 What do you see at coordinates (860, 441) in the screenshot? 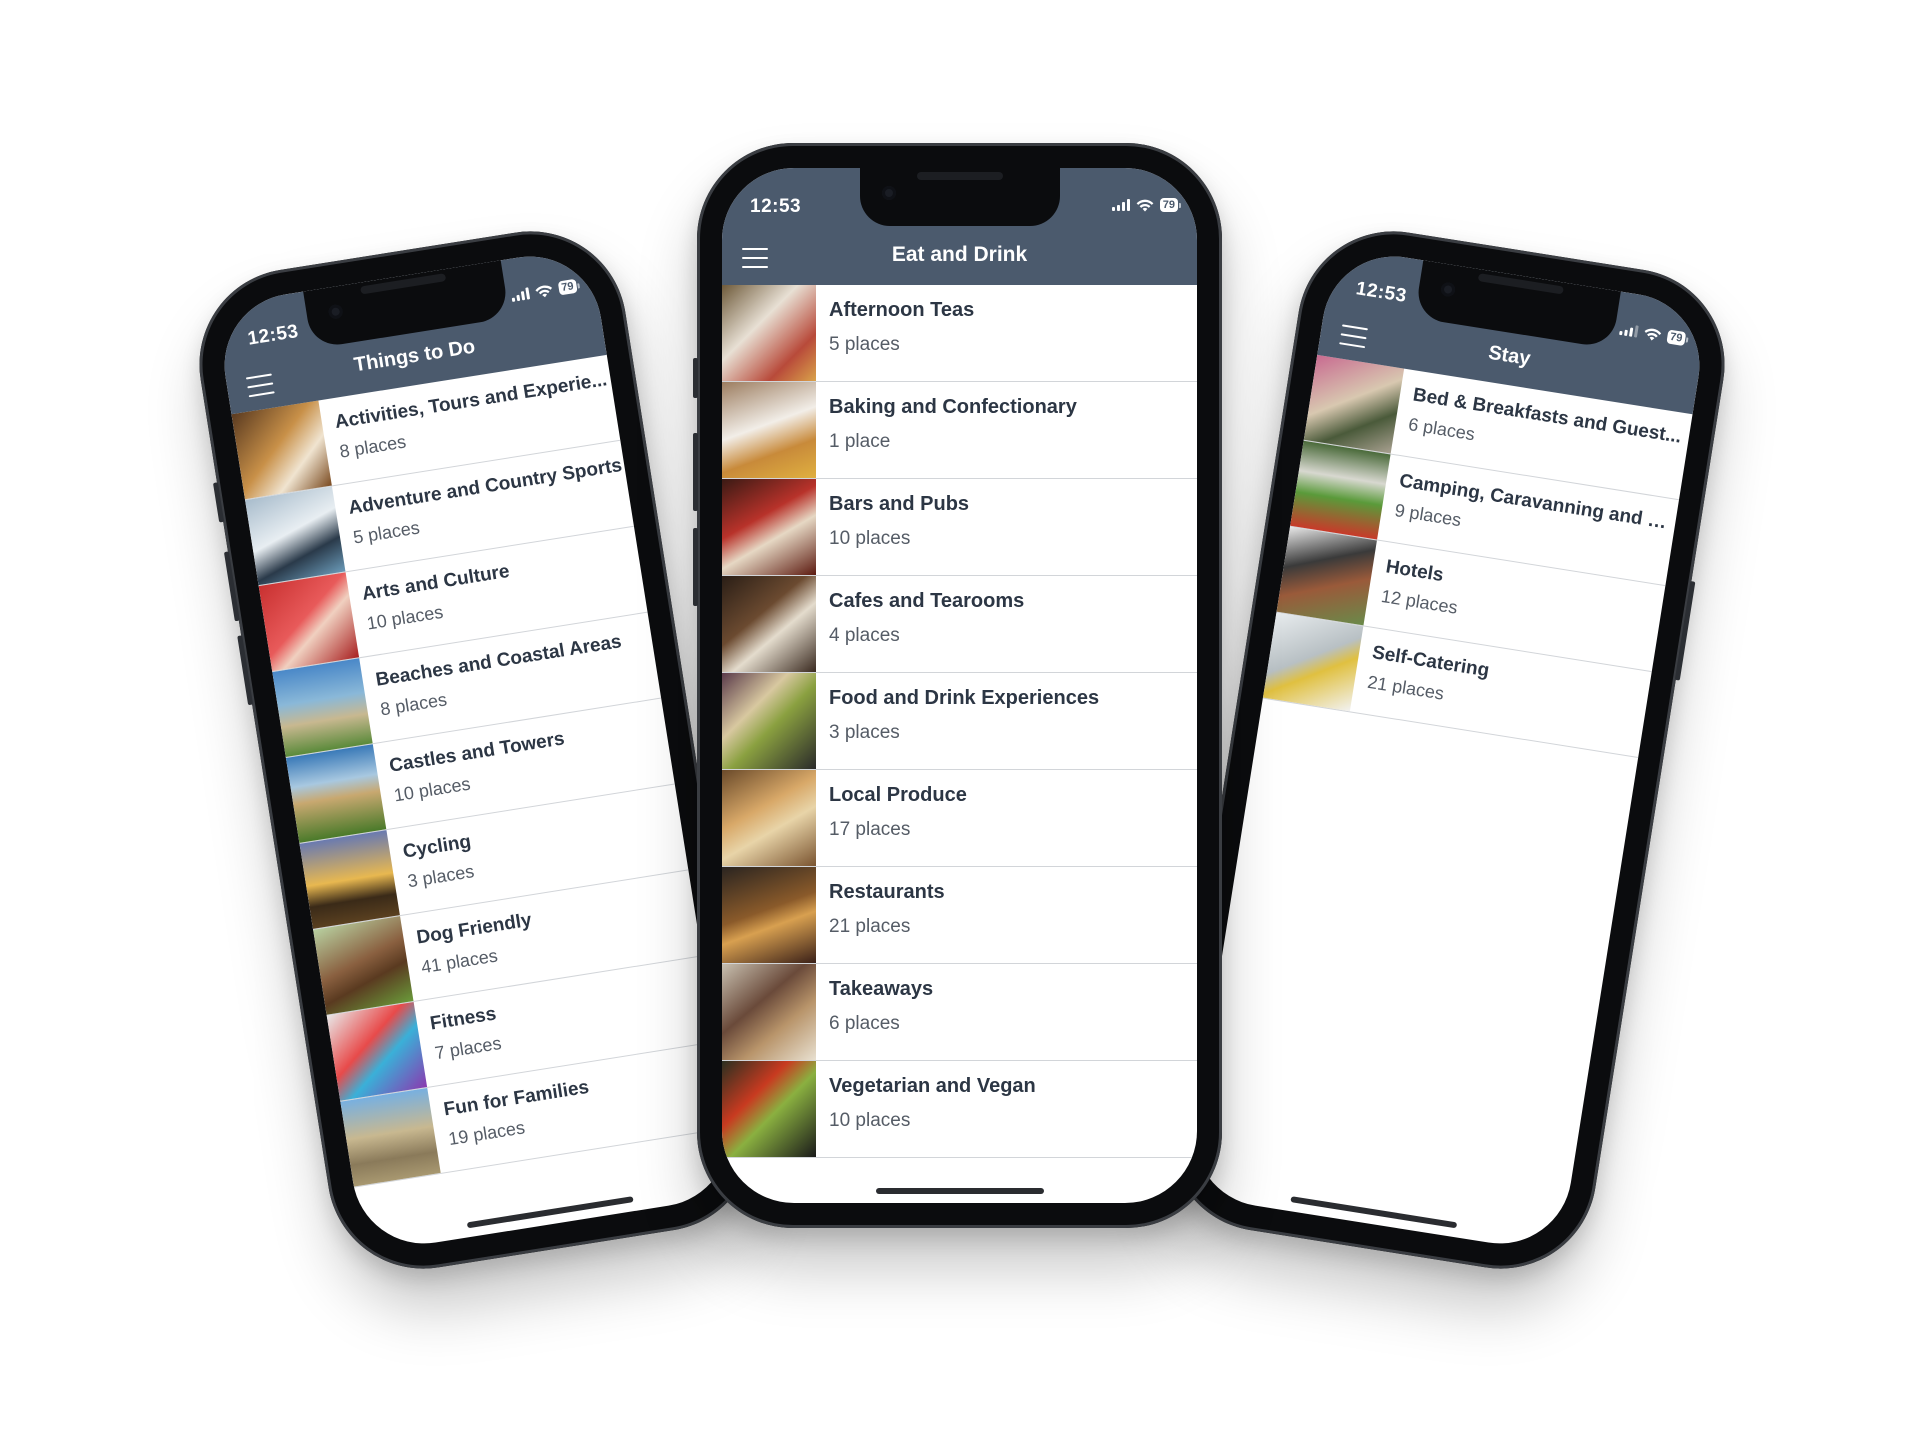
I see `item-count: 1 place` at bounding box center [860, 441].